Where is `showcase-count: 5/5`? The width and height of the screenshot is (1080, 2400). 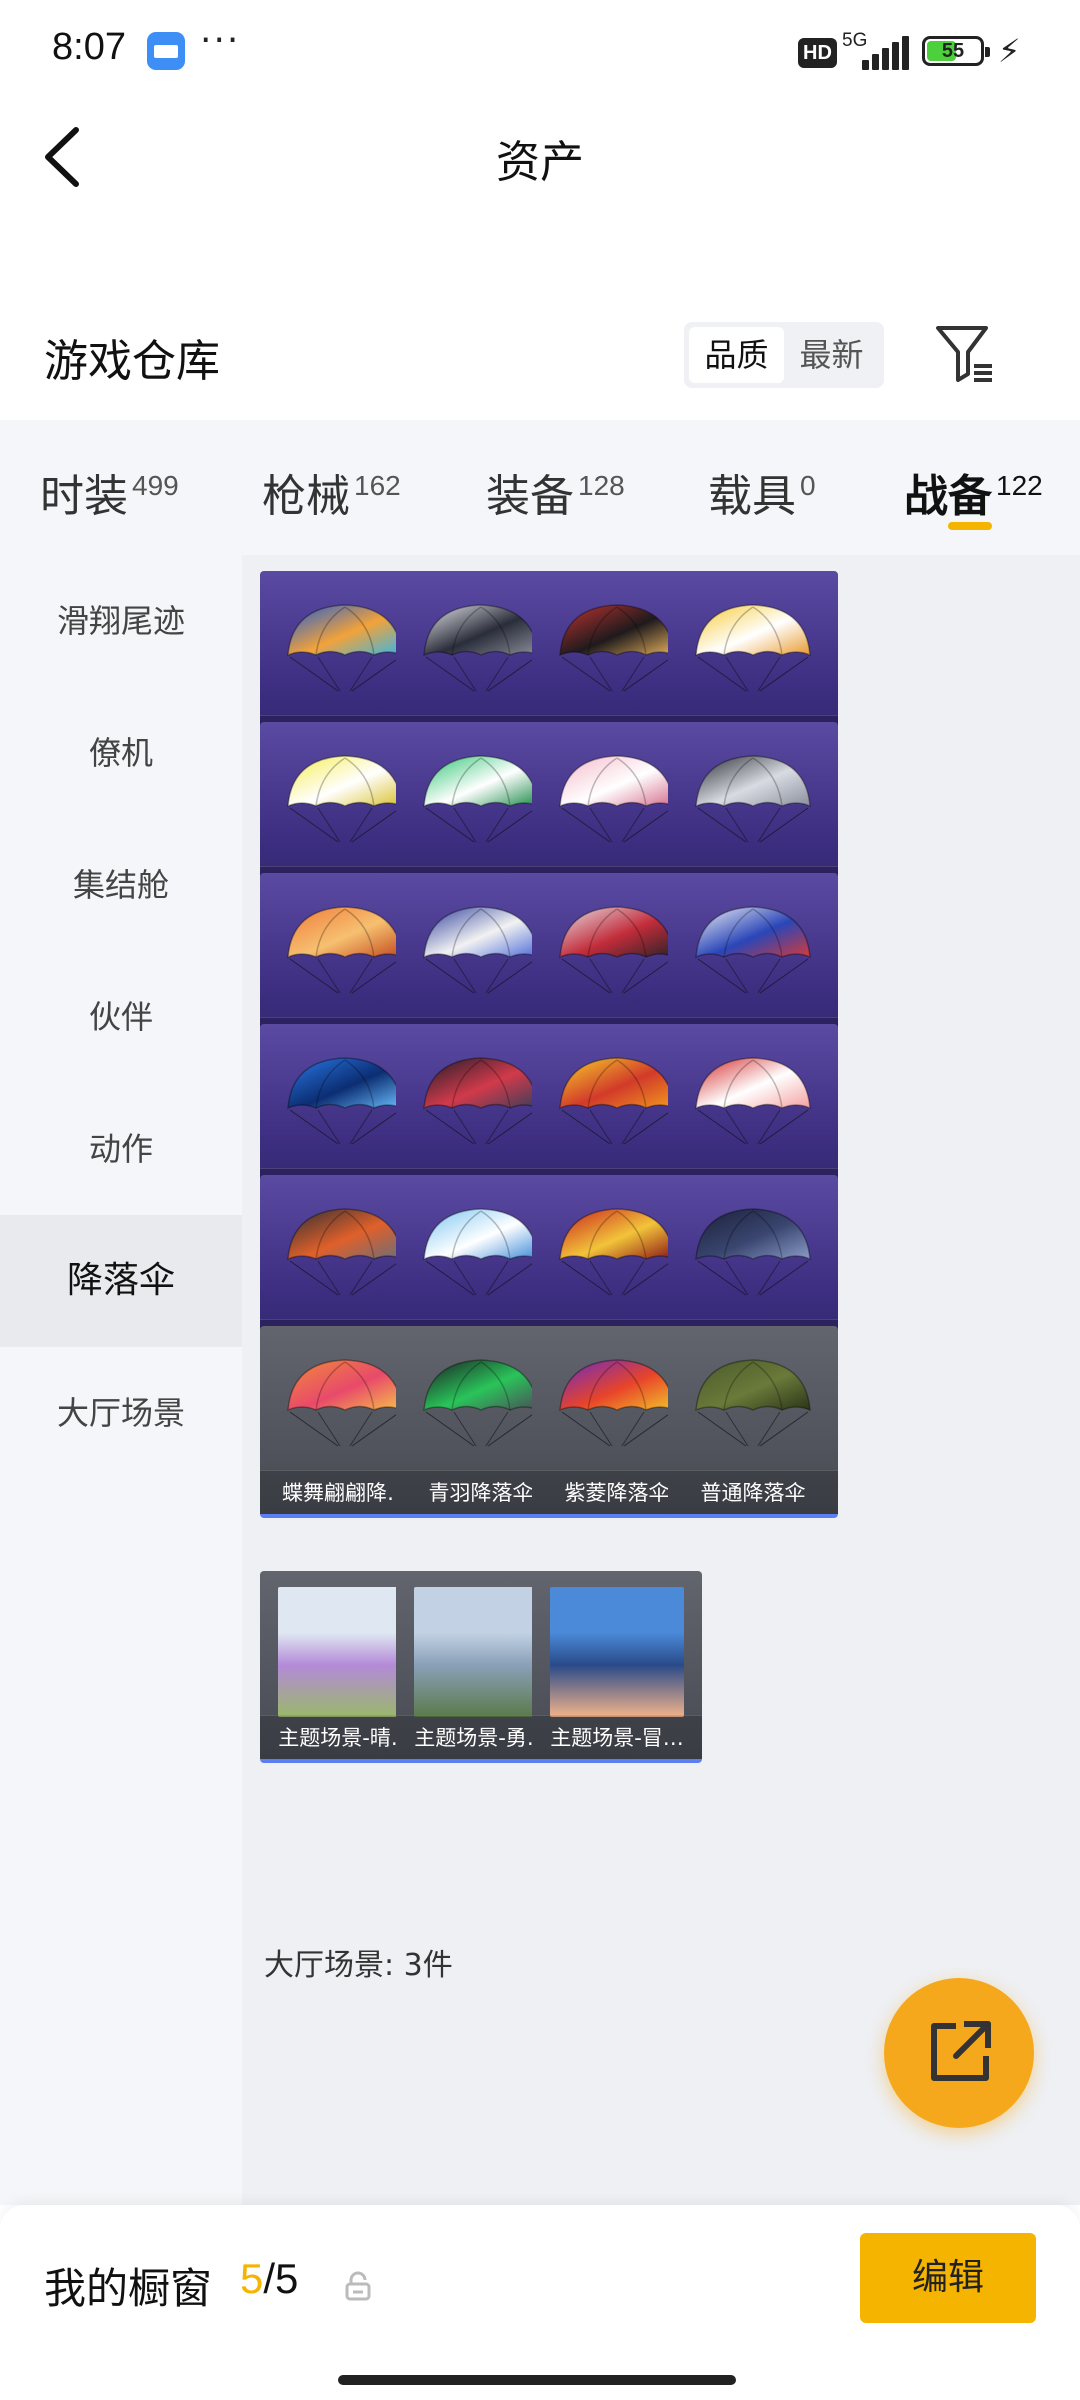 showcase-count: 5/5 is located at coordinates (269, 2278).